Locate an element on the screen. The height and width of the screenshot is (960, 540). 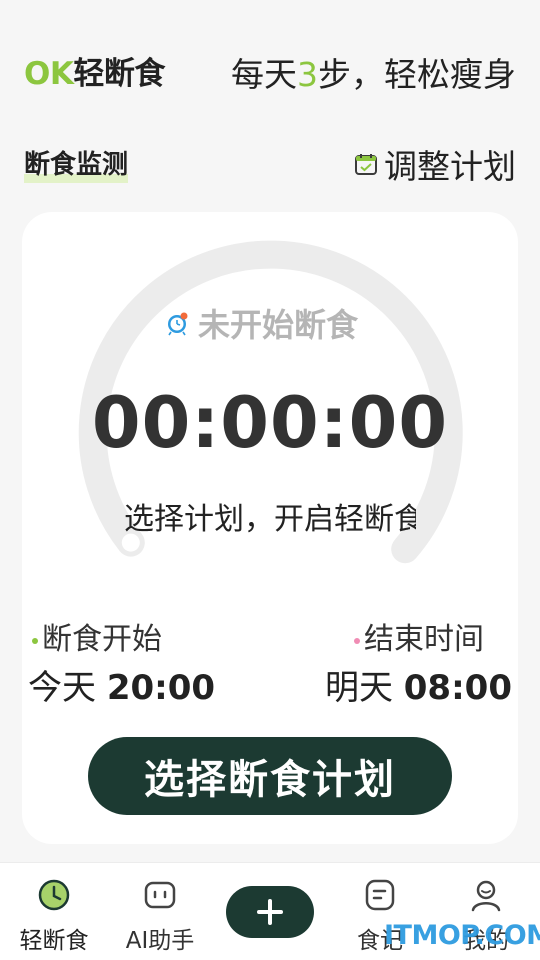
start-time: 今天 20:00 is located at coordinates (121, 684).